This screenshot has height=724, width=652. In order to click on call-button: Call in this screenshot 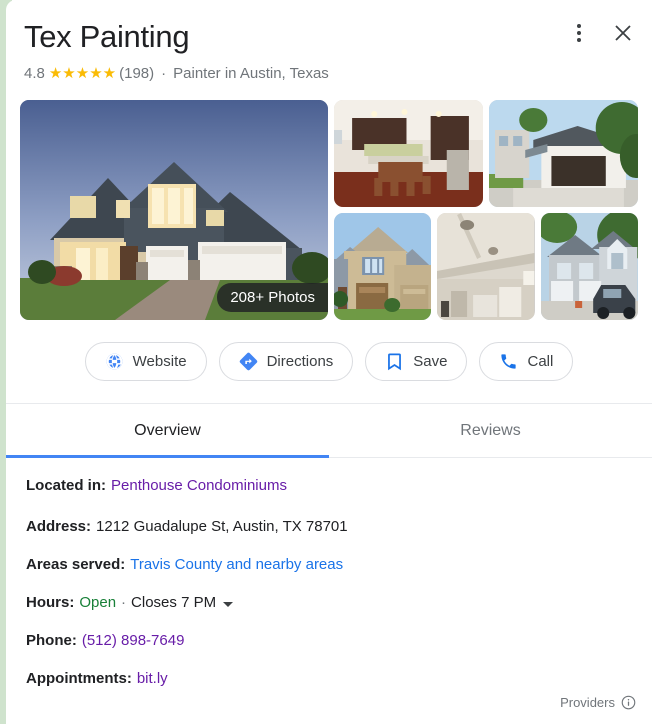, I will do `click(526, 361)`.